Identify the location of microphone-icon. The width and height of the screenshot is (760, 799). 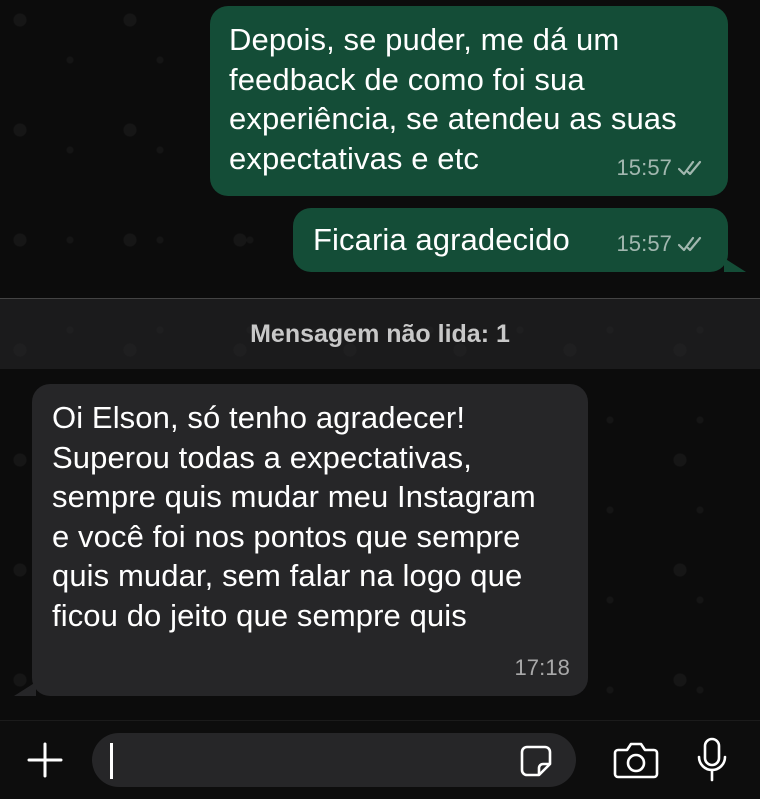
(712, 759).